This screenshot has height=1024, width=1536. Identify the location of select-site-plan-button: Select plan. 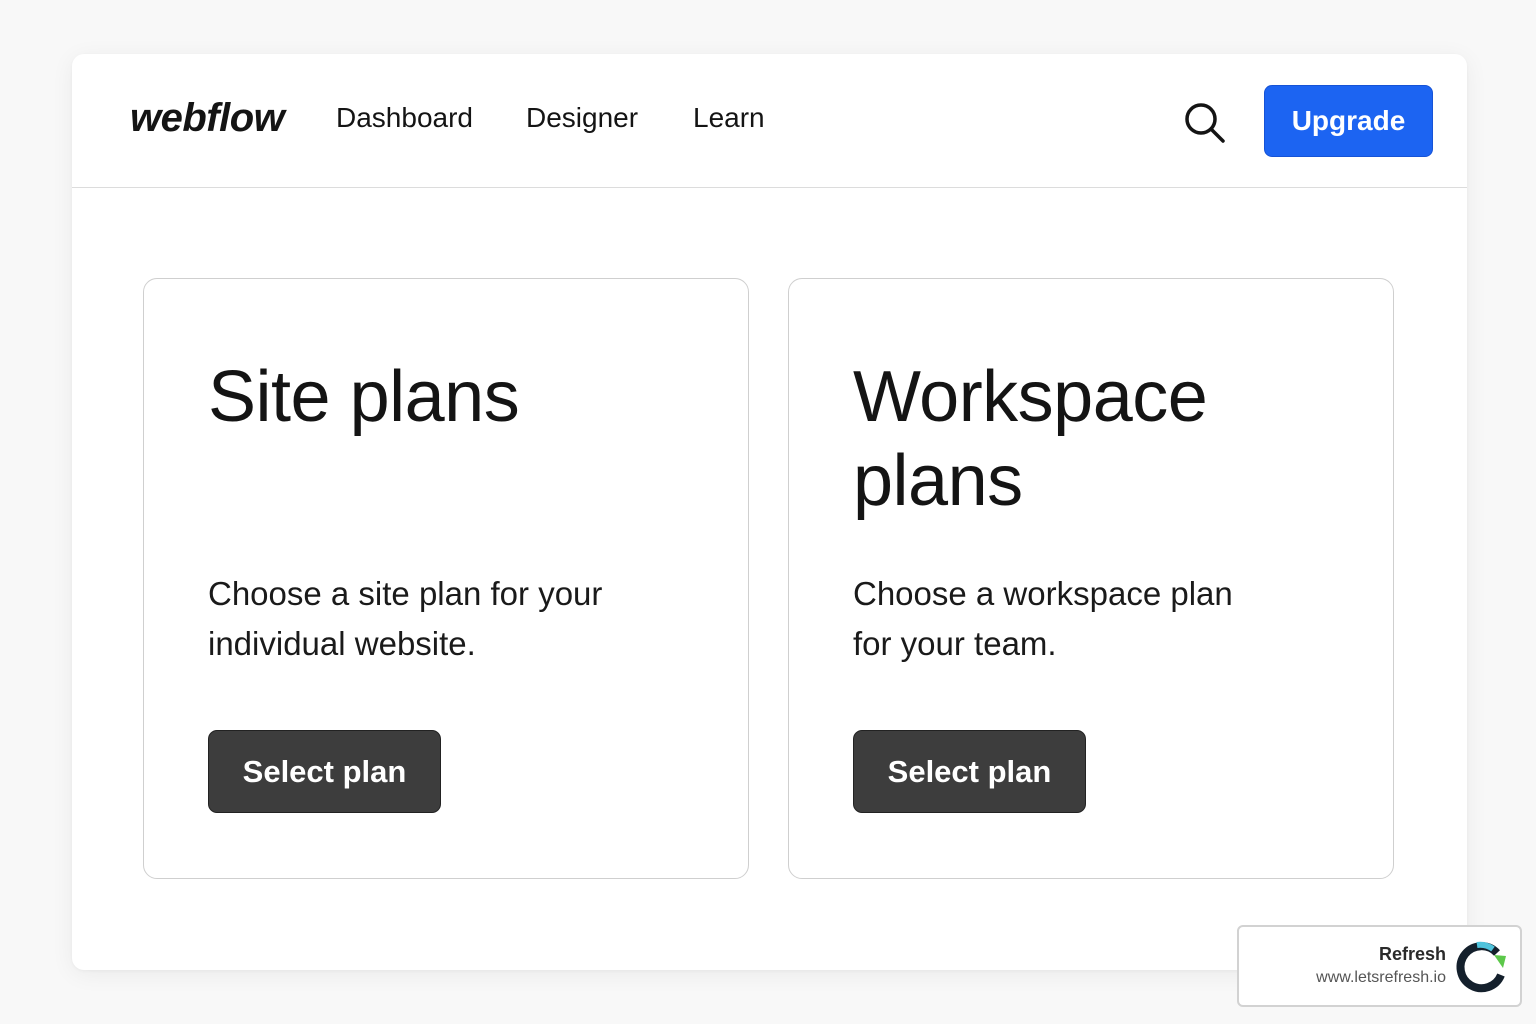
(324, 771).